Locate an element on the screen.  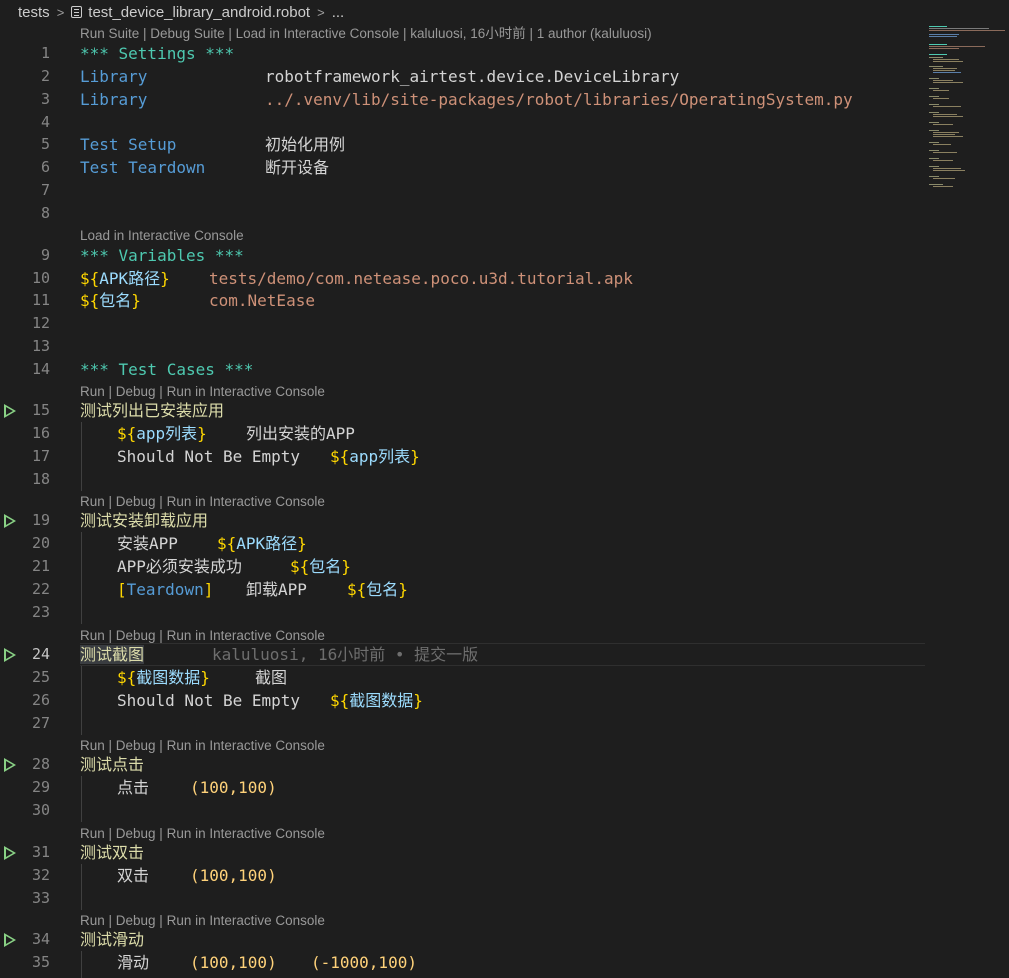
code-line-7: 7 is located at coordinates (462, 190).